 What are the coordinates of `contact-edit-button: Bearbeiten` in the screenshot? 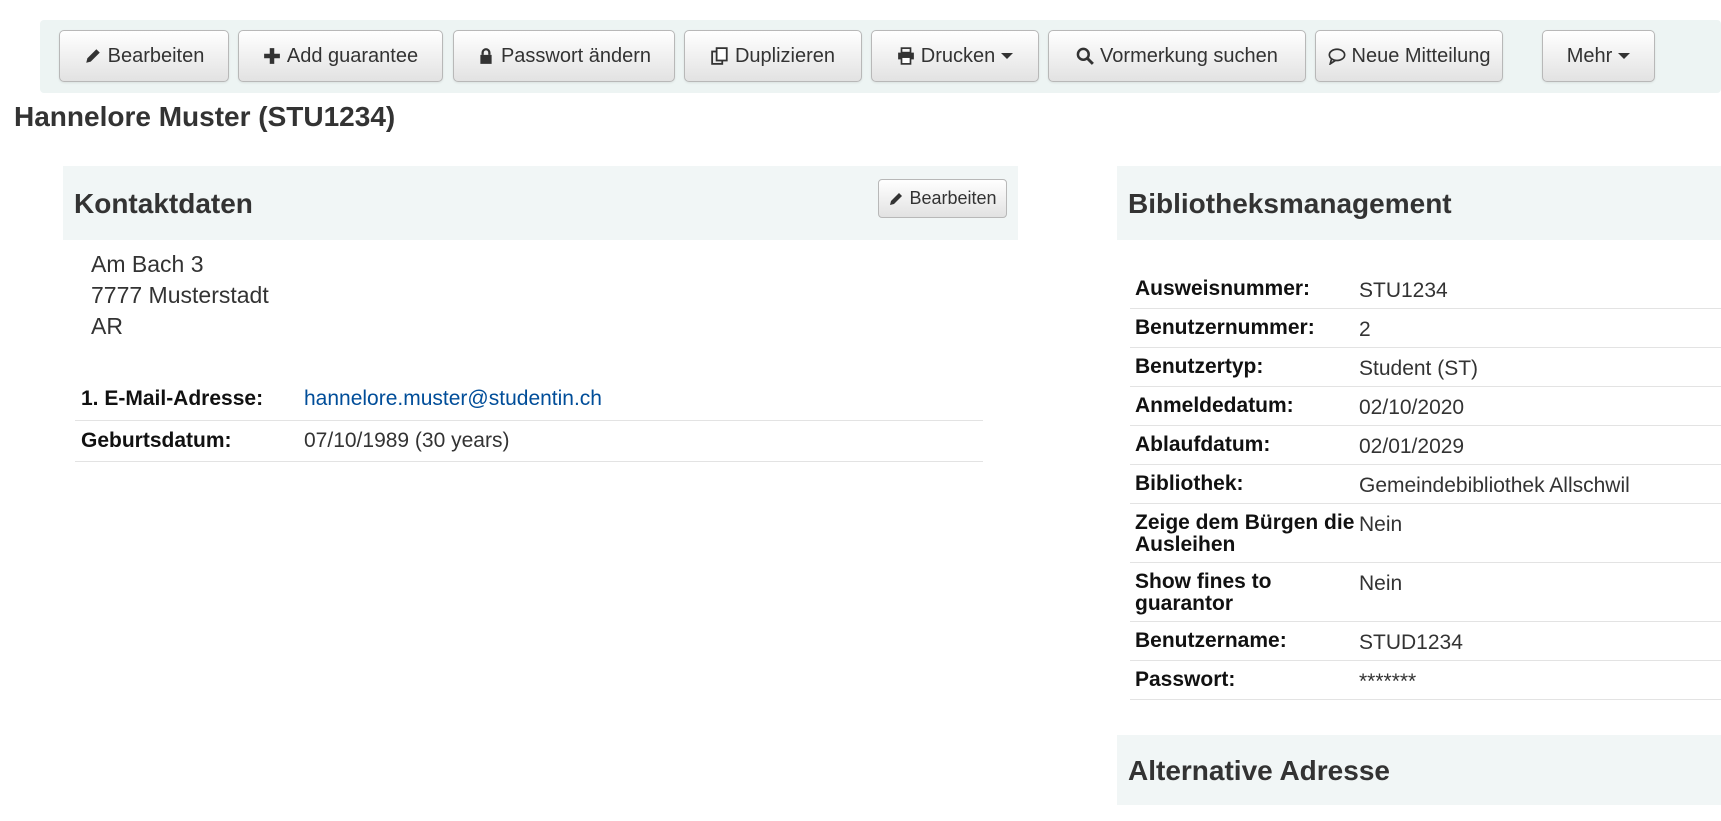 It's located at (942, 198).